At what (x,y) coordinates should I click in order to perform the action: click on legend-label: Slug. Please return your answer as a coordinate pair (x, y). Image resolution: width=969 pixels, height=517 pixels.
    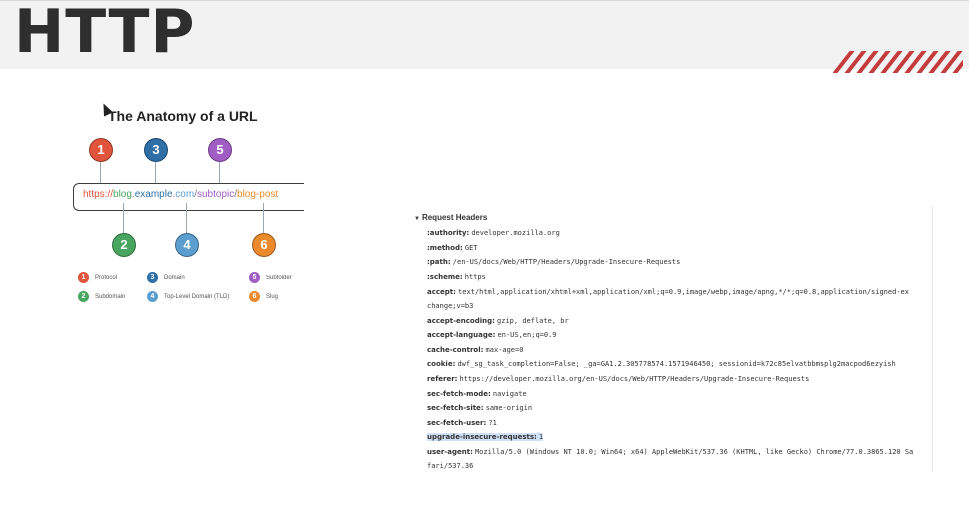
    Looking at the image, I should click on (272, 297).